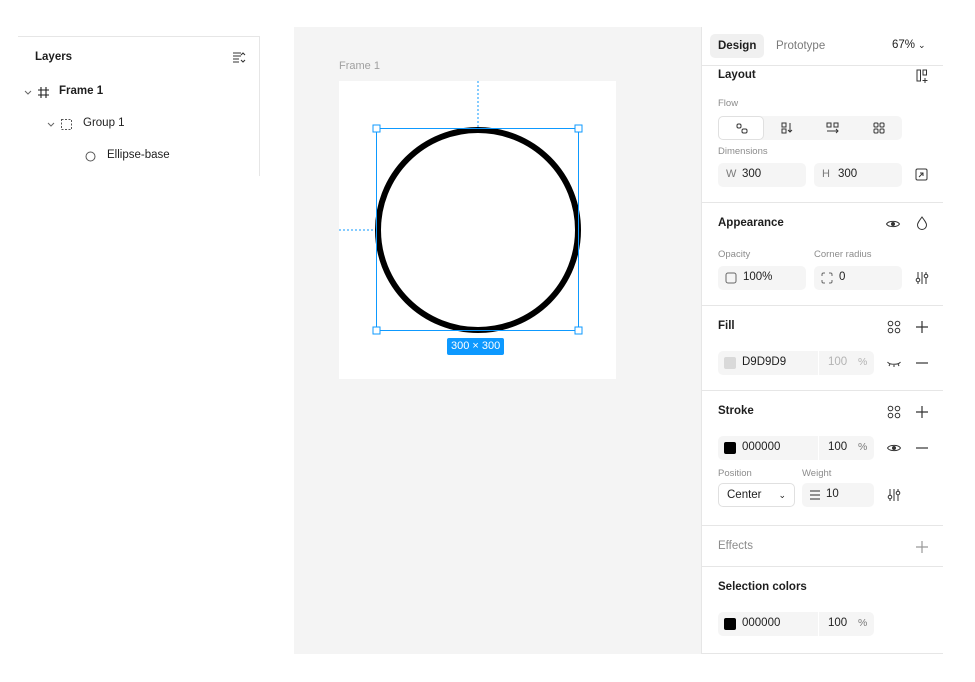  What do you see at coordinates (730, 363) in the screenshot?
I see `fill-swatch` at bounding box center [730, 363].